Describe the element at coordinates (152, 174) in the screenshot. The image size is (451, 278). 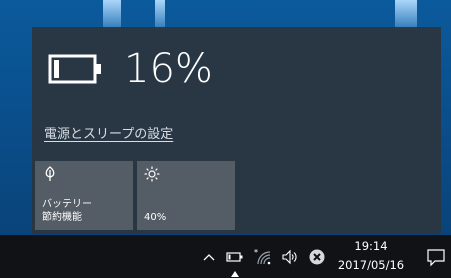
I see `brightness-icon` at that location.